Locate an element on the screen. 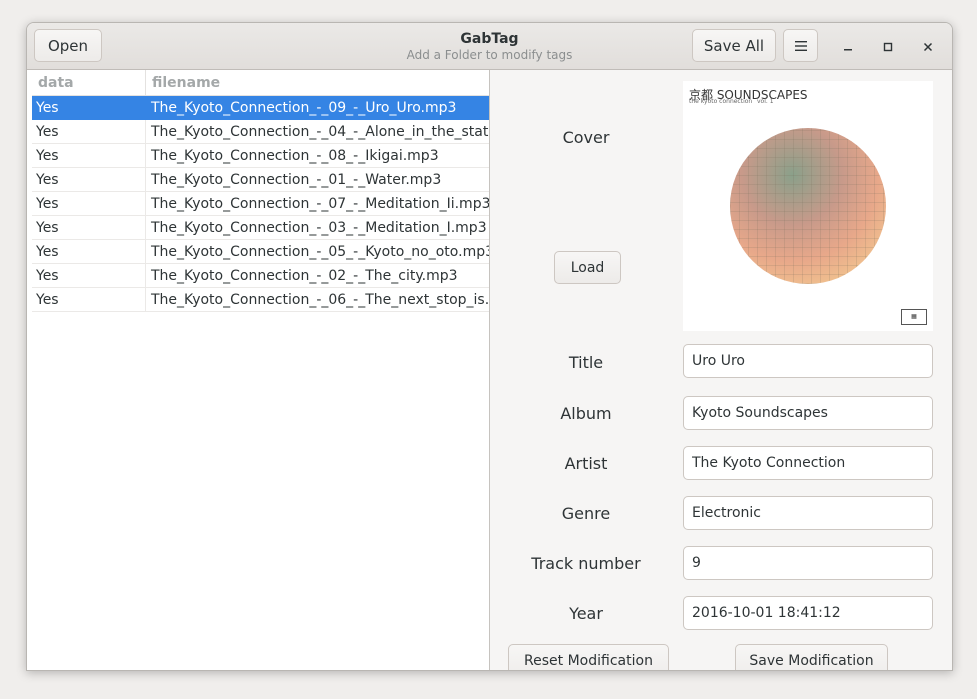 This screenshot has height=699, width=977. load-cover-button: Load is located at coordinates (587, 267).